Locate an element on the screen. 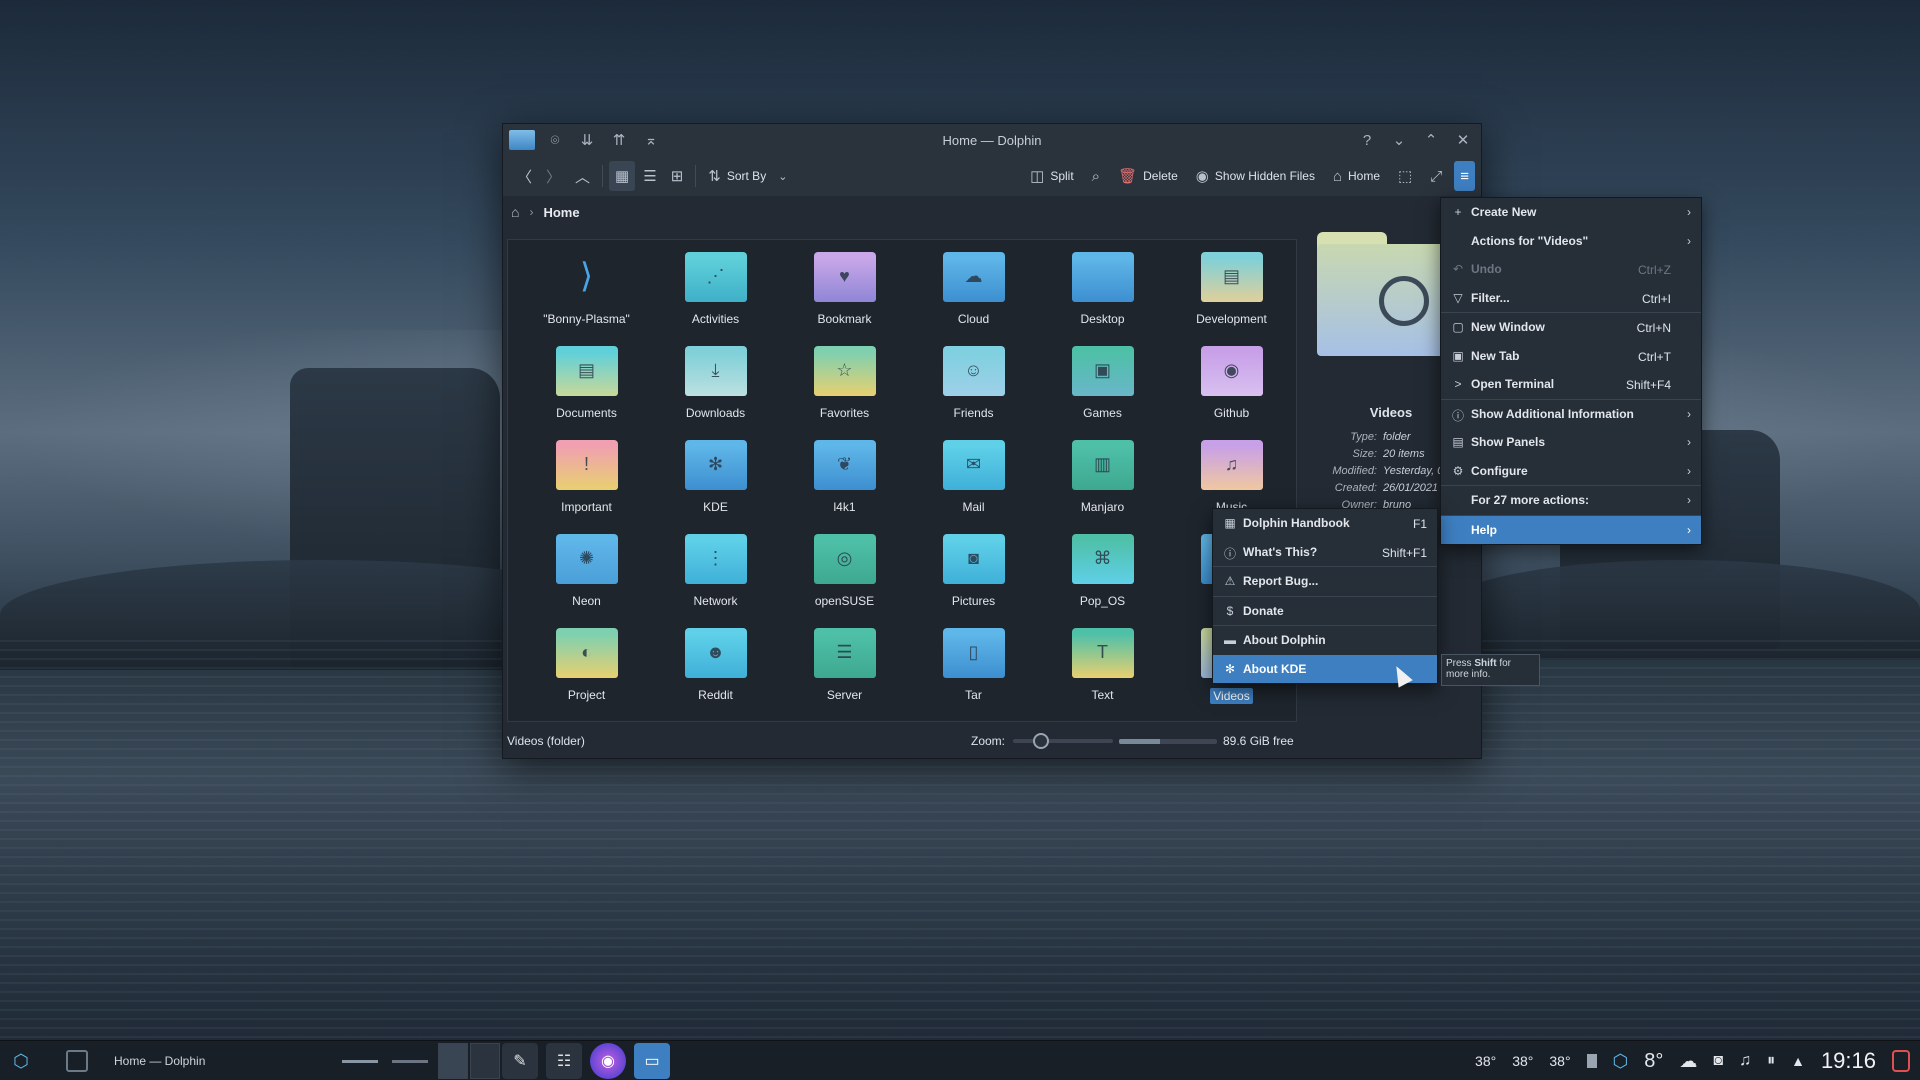 The height and width of the screenshot is (1080, 1920). file-item: ◐ Project is located at coordinates (586, 669).